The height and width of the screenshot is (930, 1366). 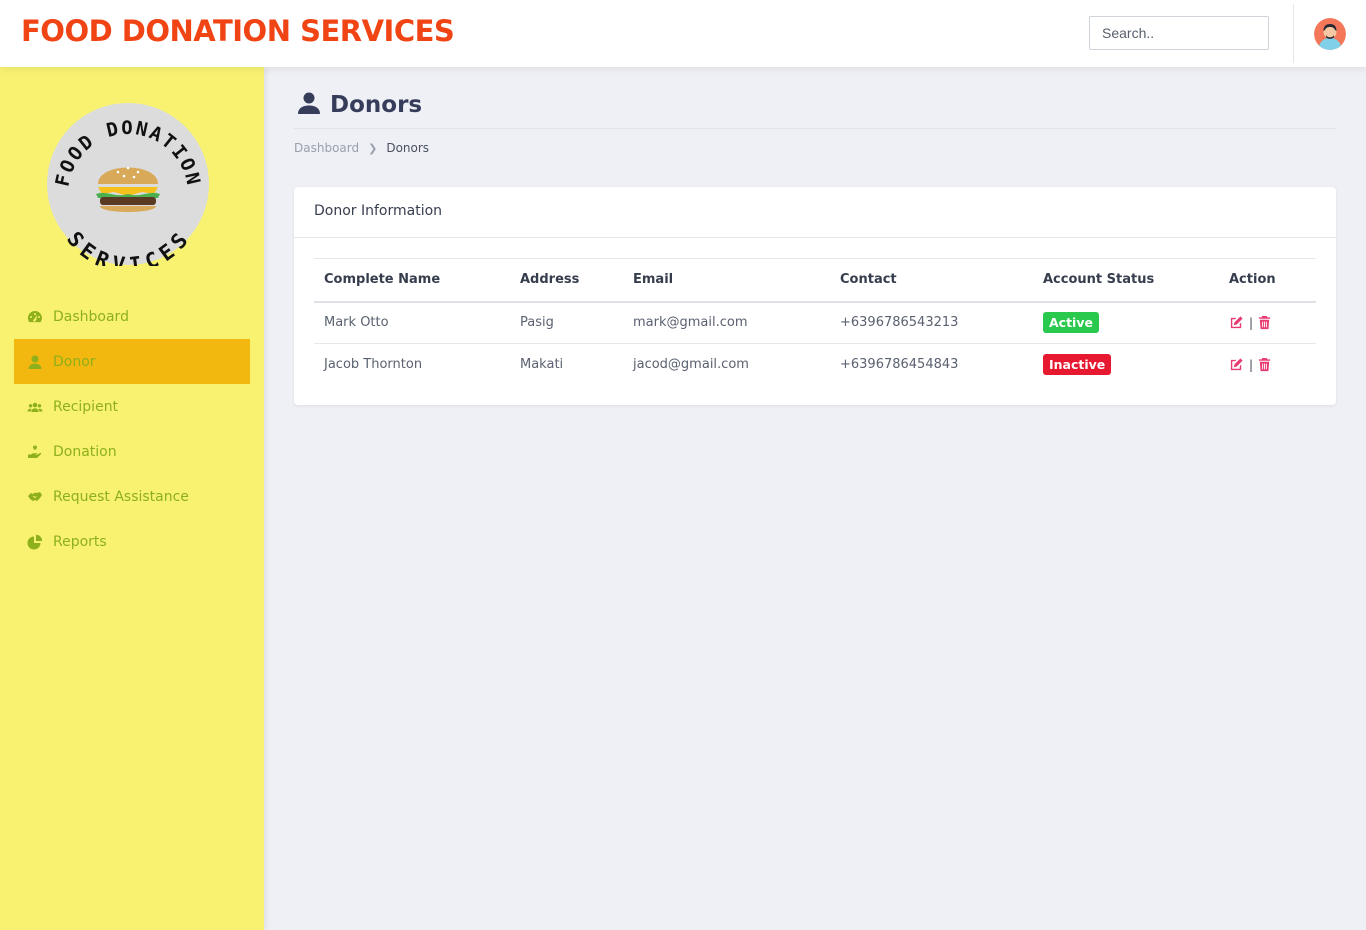 I want to click on sidebar-item-label: Donor, so click(x=74, y=361).